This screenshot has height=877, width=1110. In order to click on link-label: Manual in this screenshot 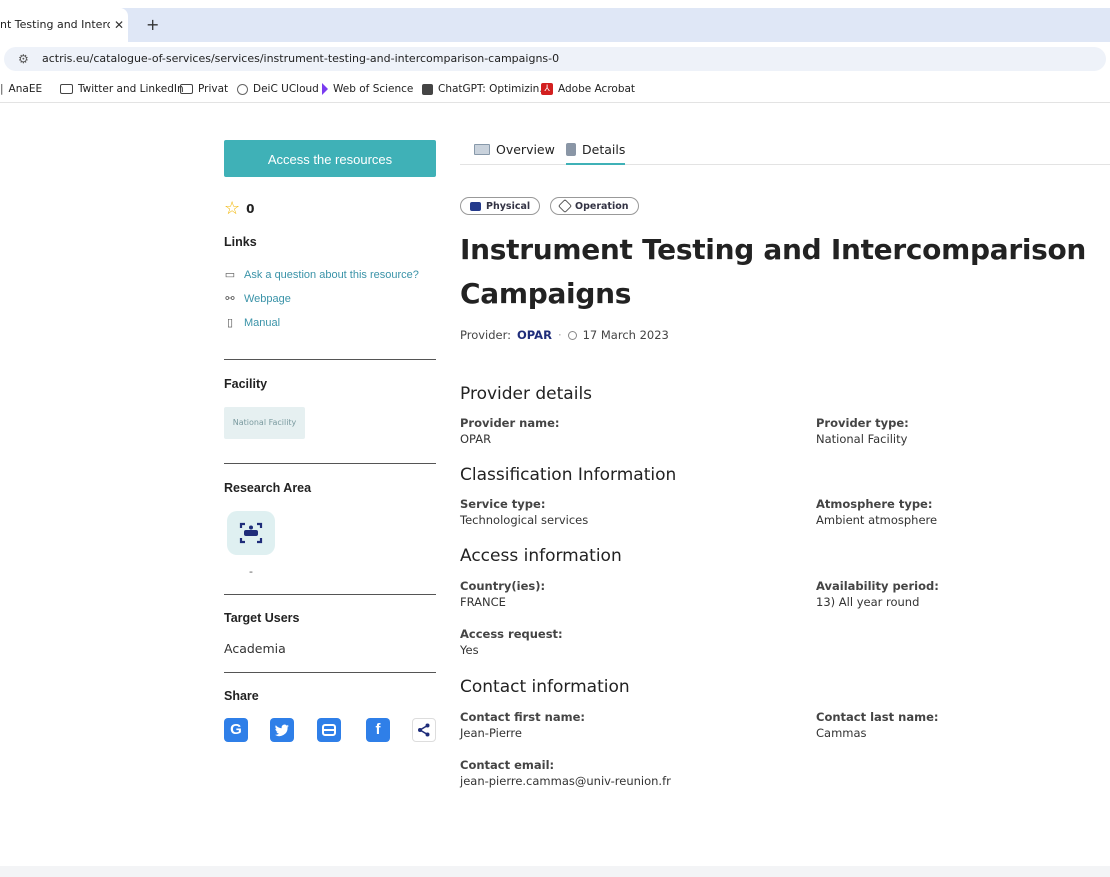, I will do `click(262, 322)`.